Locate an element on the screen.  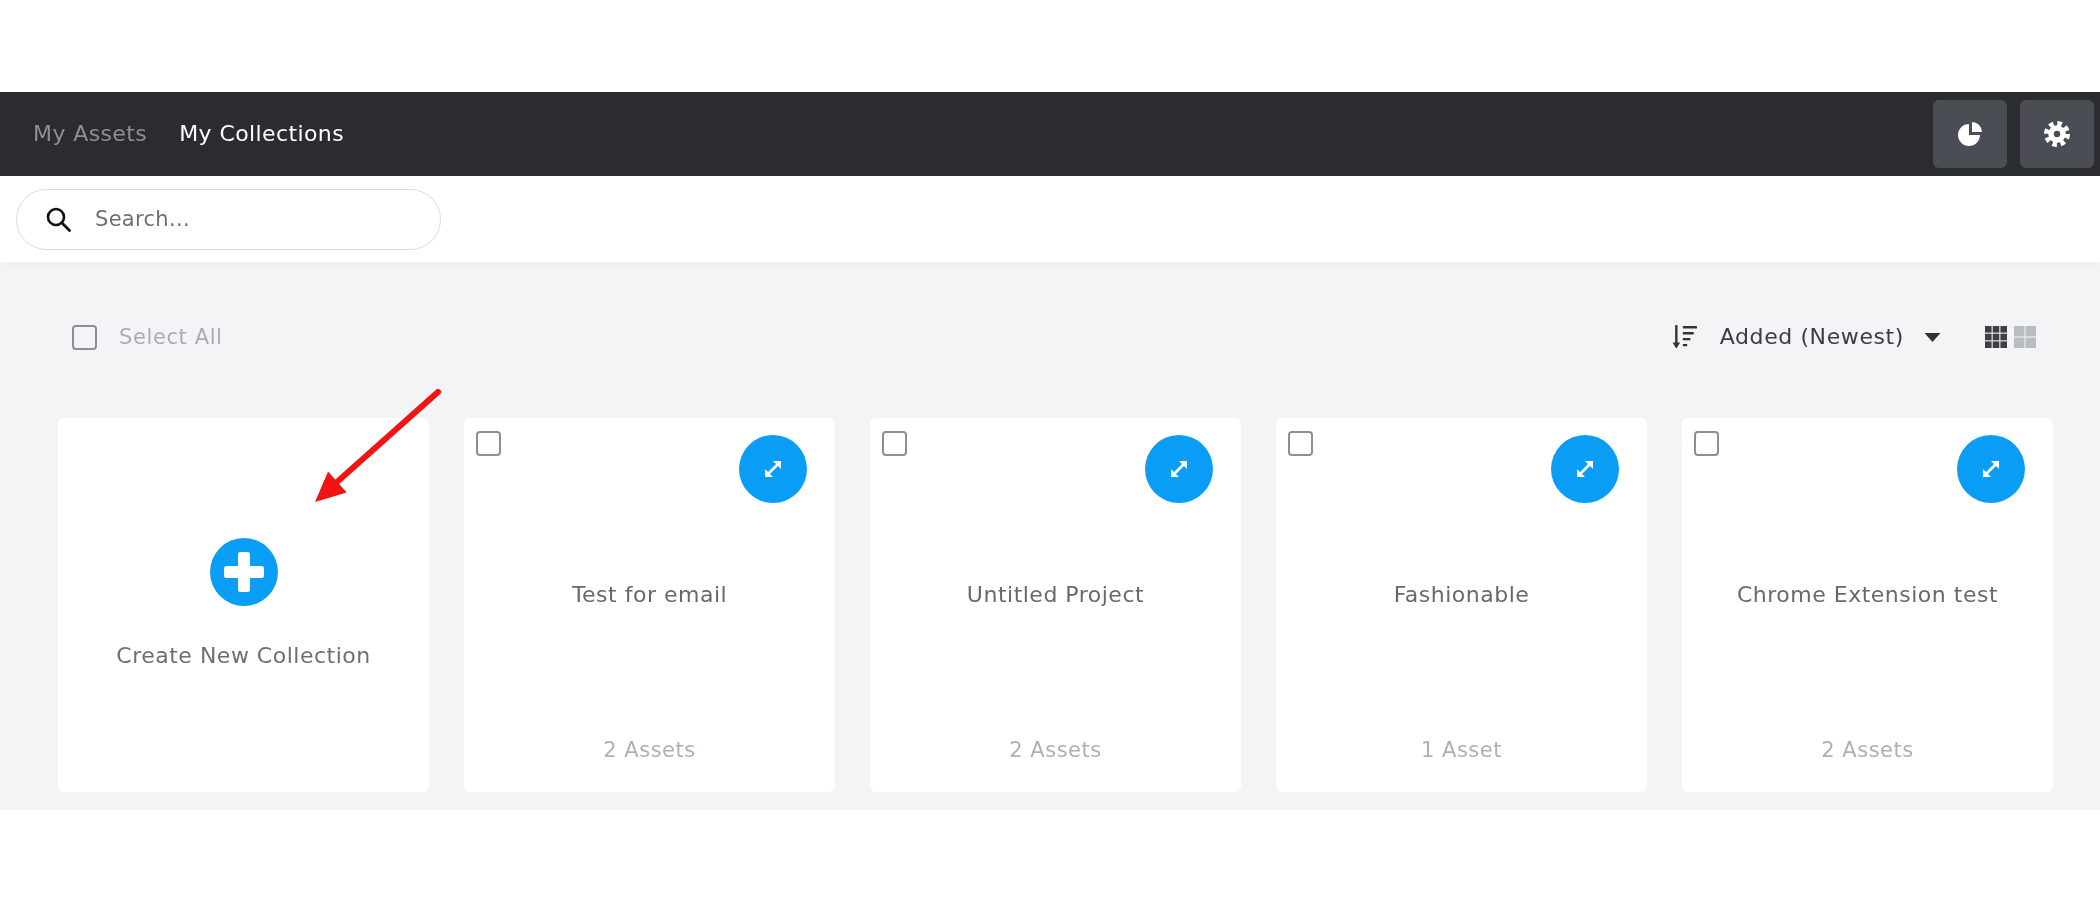
collection-card: Chrome Extension test 2 Assets is located at coordinates (1867, 605).